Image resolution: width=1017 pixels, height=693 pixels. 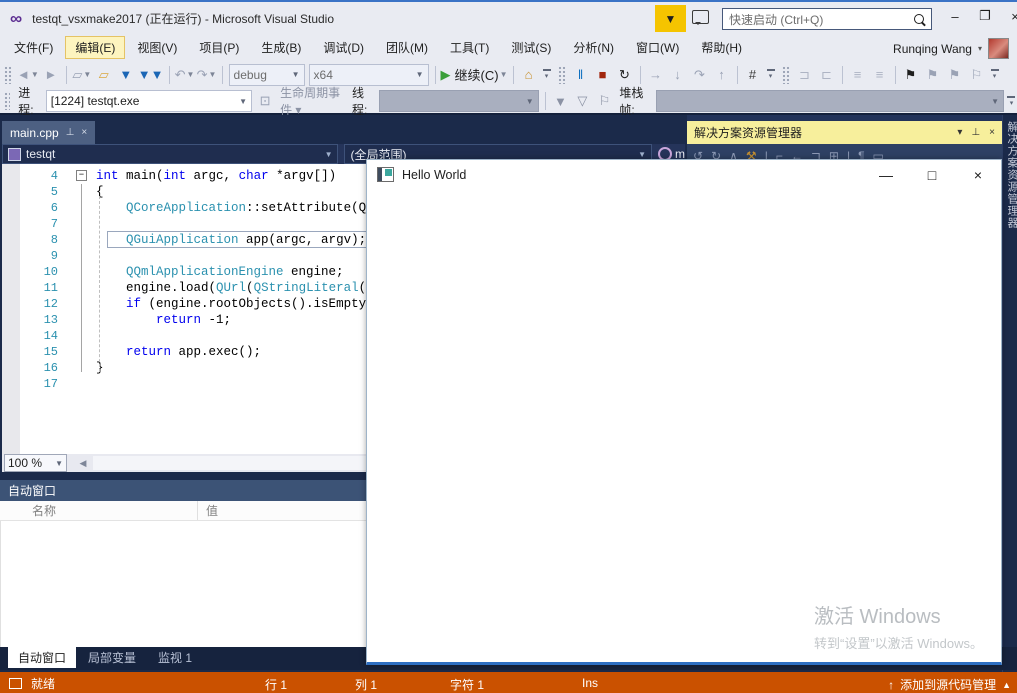 I want to click on menu-item-5: 生成(B), so click(x=281, y=47).